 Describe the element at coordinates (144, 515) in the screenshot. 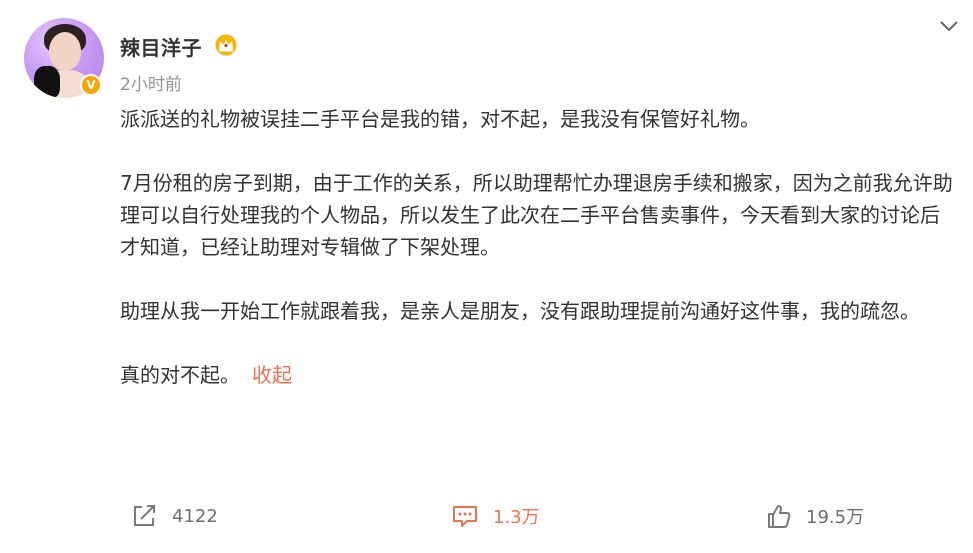

I see `repost-icon` at that location.